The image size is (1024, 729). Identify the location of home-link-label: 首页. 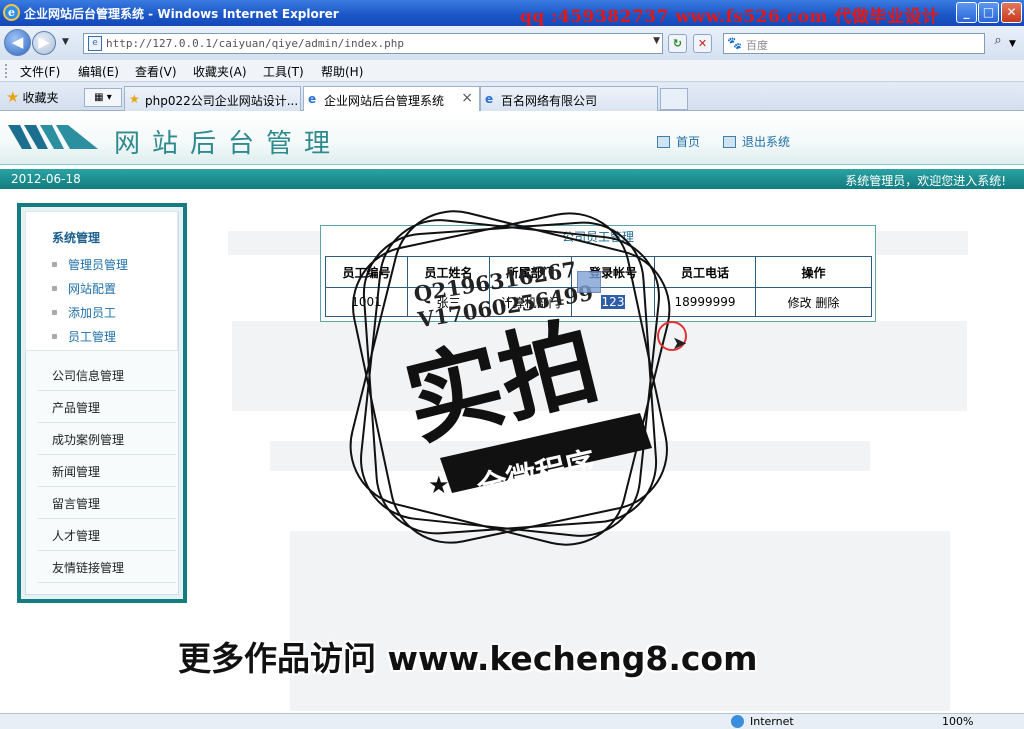
(688, 142).